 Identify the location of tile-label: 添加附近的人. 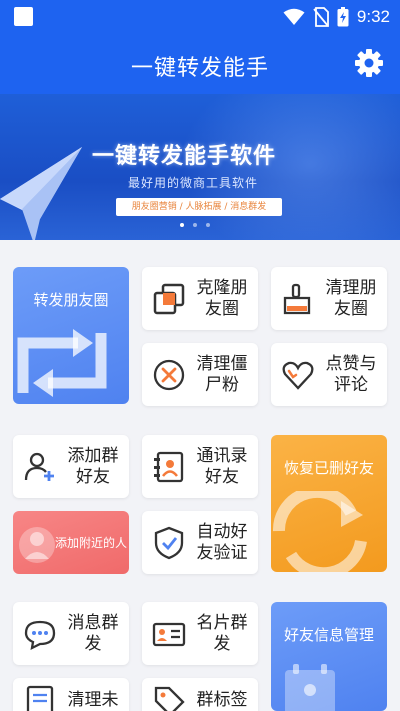
(91, 543).